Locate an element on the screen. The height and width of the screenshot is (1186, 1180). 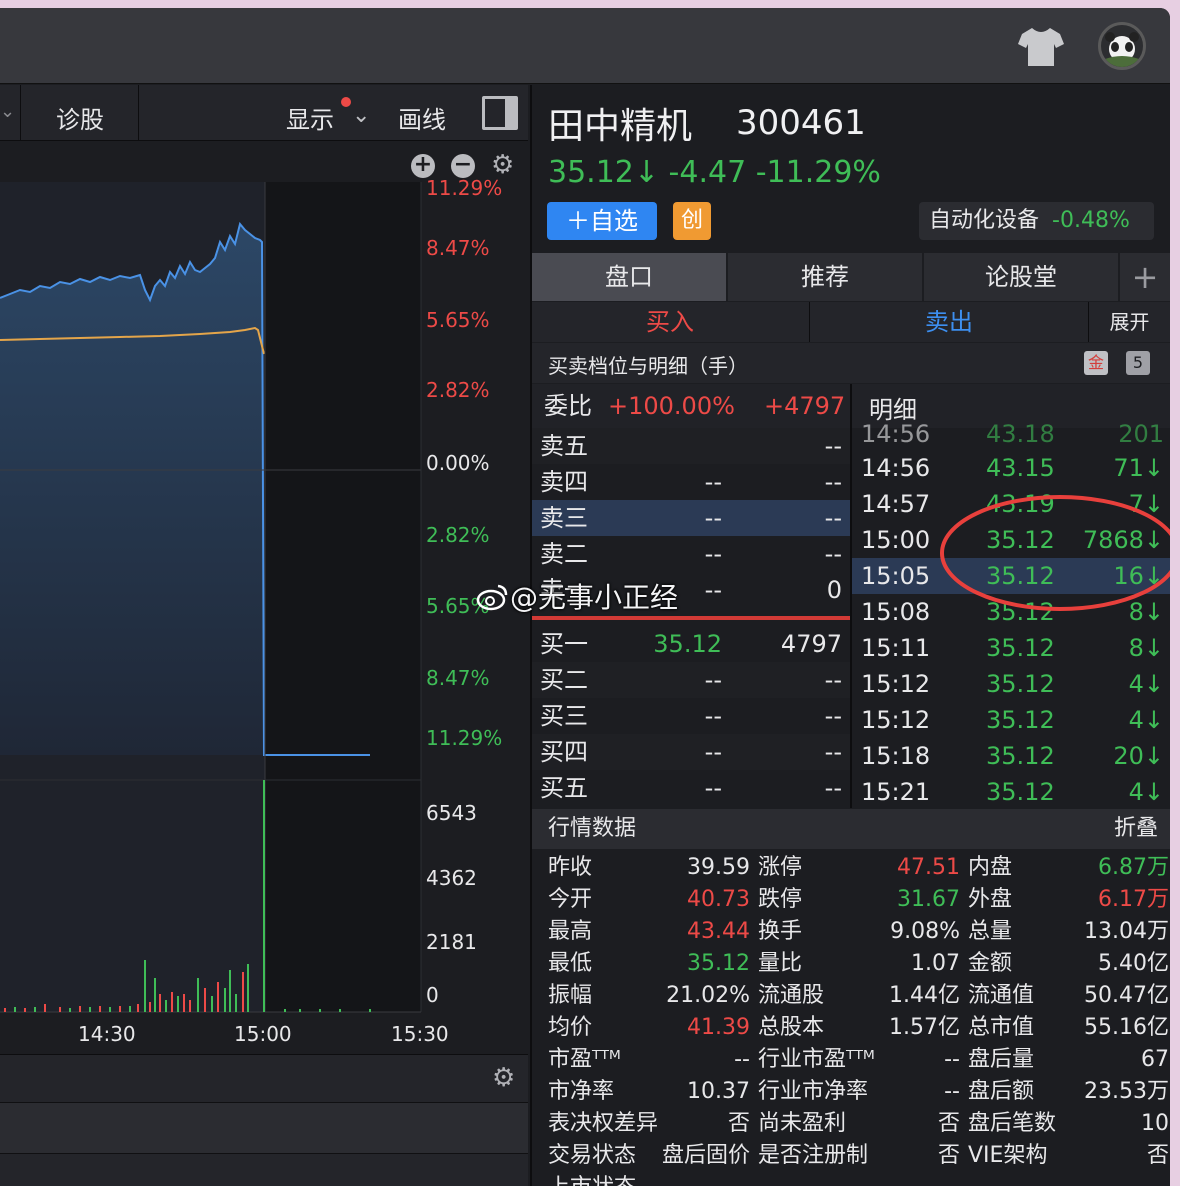
tick-row: 14:56 43.15 71↓ is located at coordinates (1011, 468).